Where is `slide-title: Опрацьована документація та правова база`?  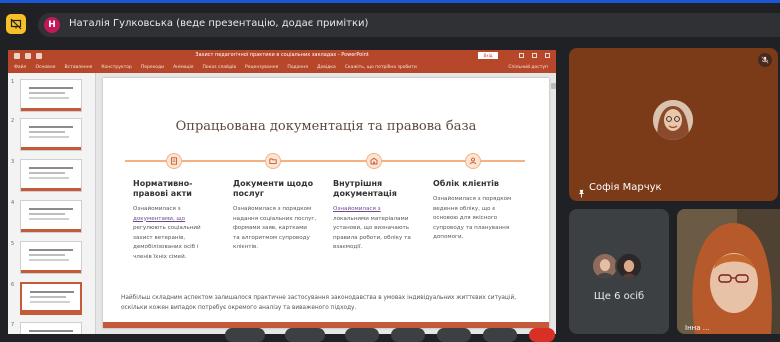
slide-title: Опрацьована документація та правова база is located at coordinates (326, 126).